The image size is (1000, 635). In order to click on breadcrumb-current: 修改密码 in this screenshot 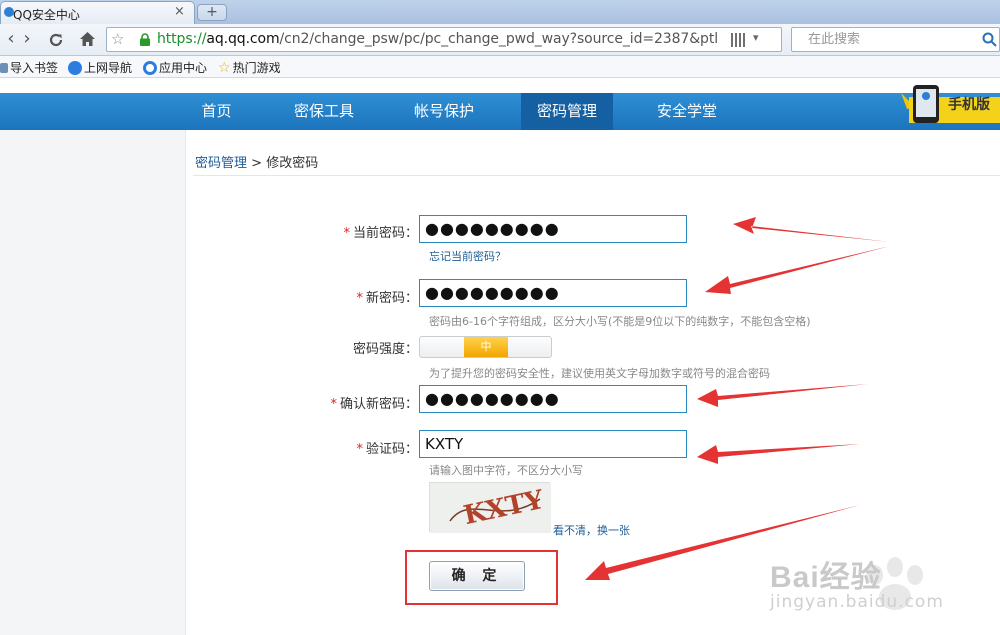, I will do `click(292, 163)`.